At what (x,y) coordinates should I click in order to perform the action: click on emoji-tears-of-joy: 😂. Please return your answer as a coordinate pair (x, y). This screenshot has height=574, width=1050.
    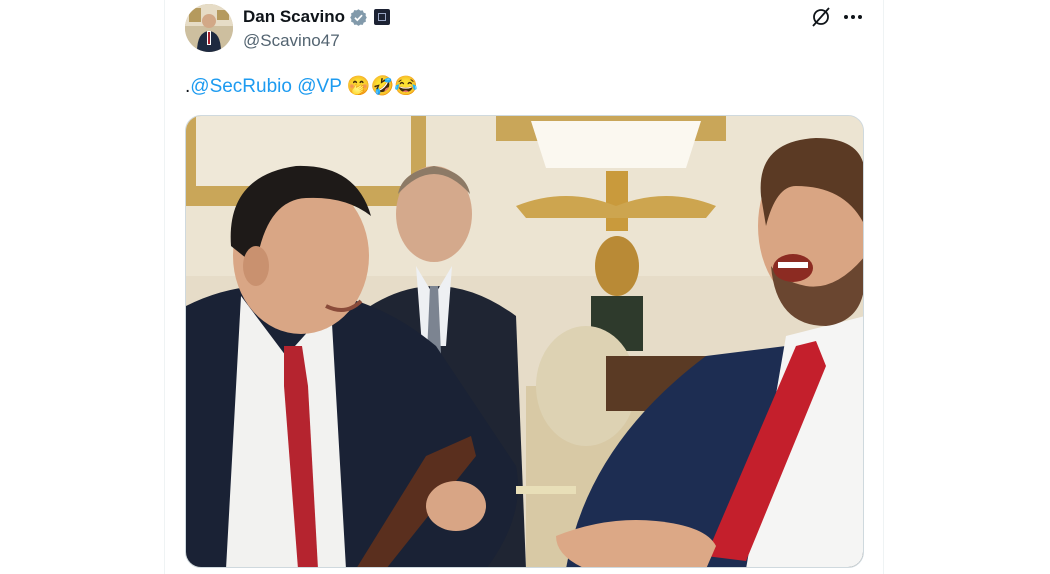
    Looking at the image, I should click on (406, 86).